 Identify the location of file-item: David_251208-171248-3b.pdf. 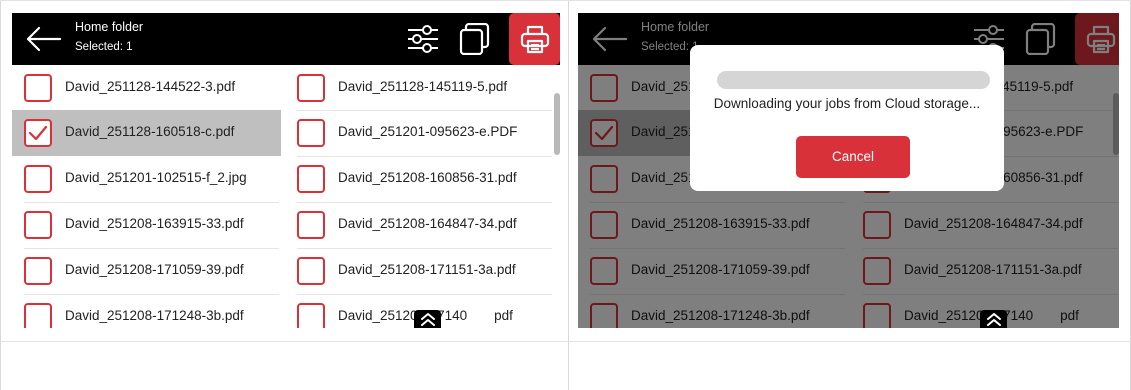
(146, 311).